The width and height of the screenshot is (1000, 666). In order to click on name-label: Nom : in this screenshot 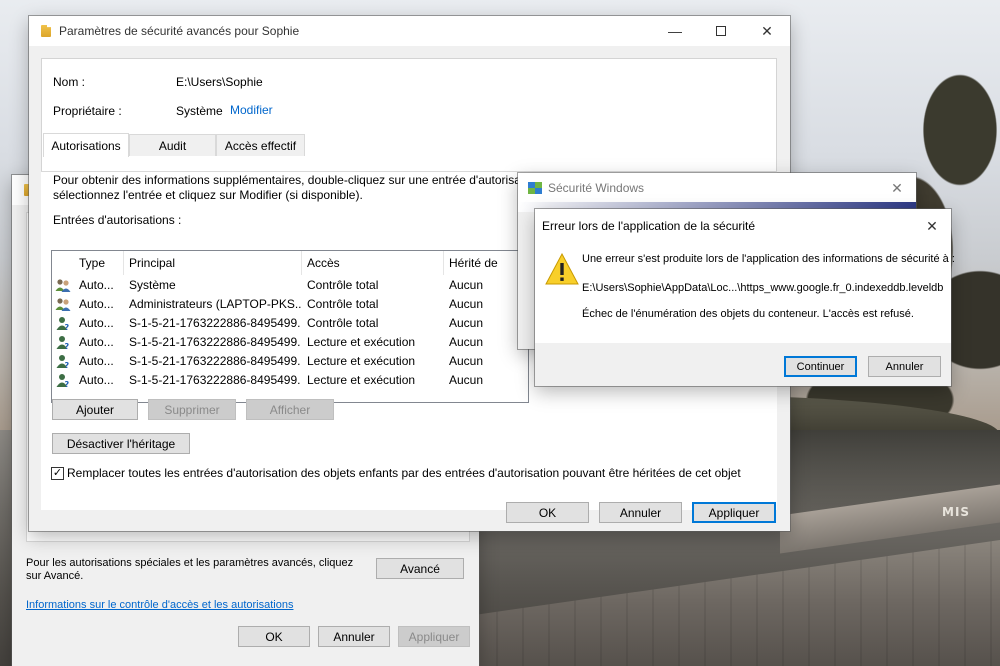, I will do `click(69, 82)`.